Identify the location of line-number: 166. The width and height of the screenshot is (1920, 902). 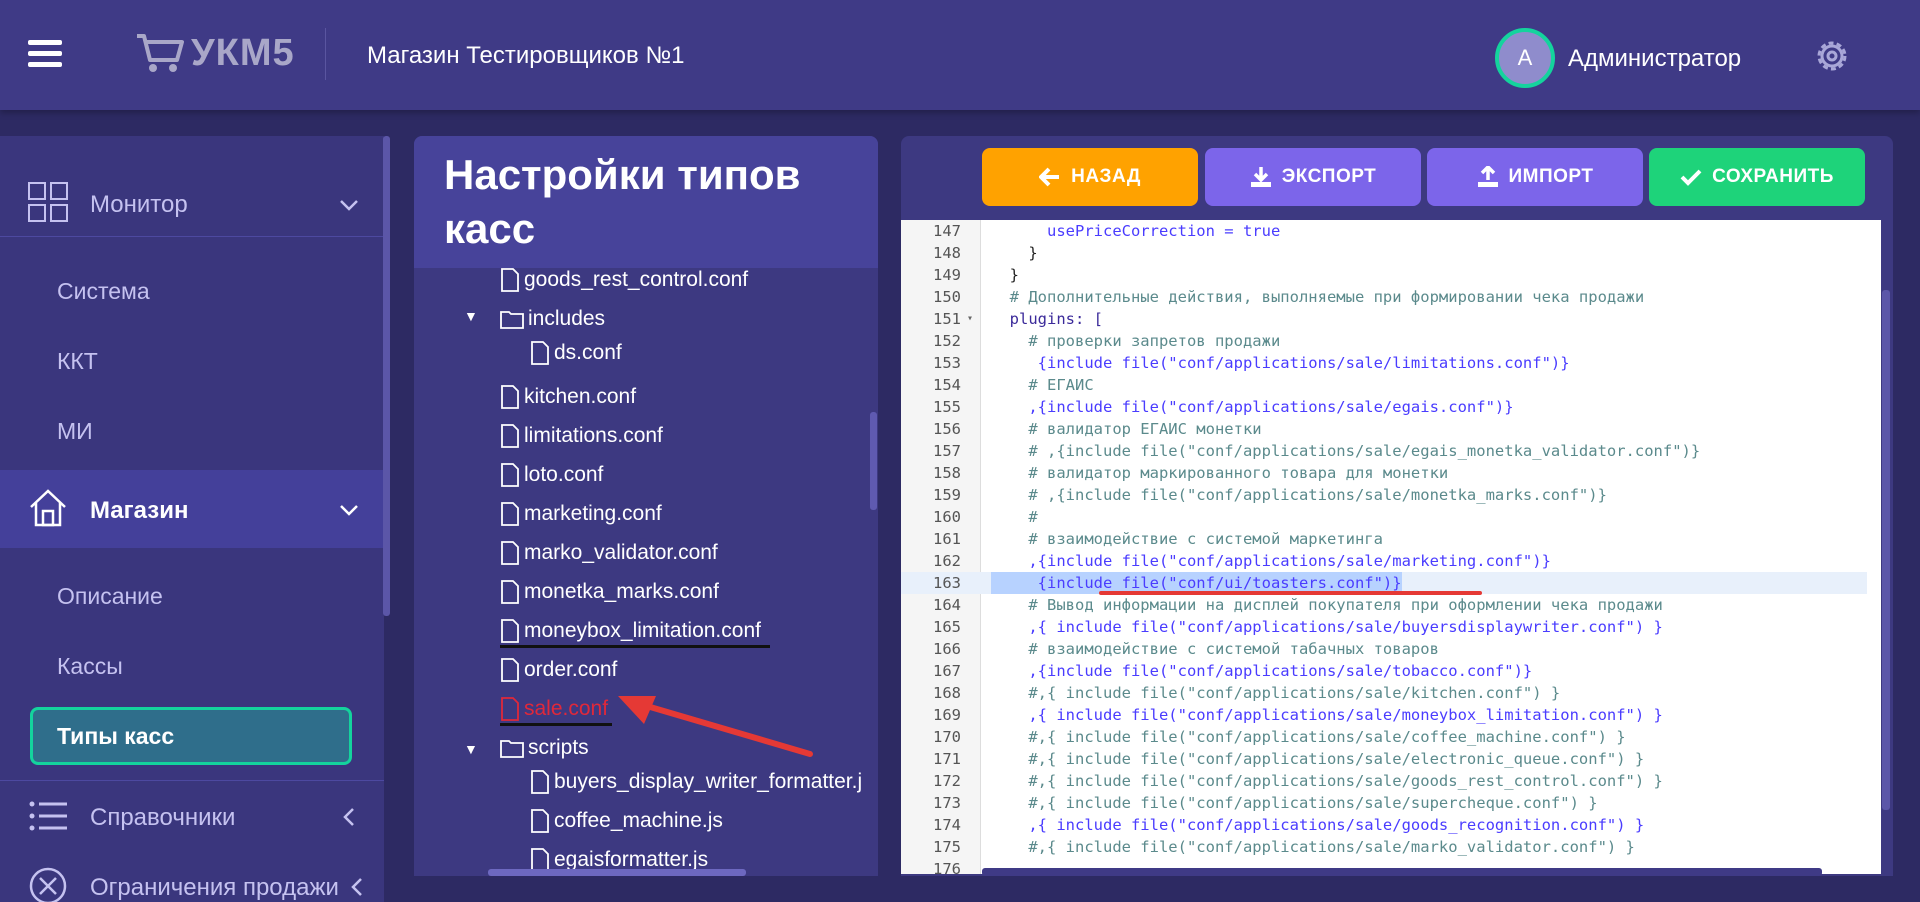
(947, 649).